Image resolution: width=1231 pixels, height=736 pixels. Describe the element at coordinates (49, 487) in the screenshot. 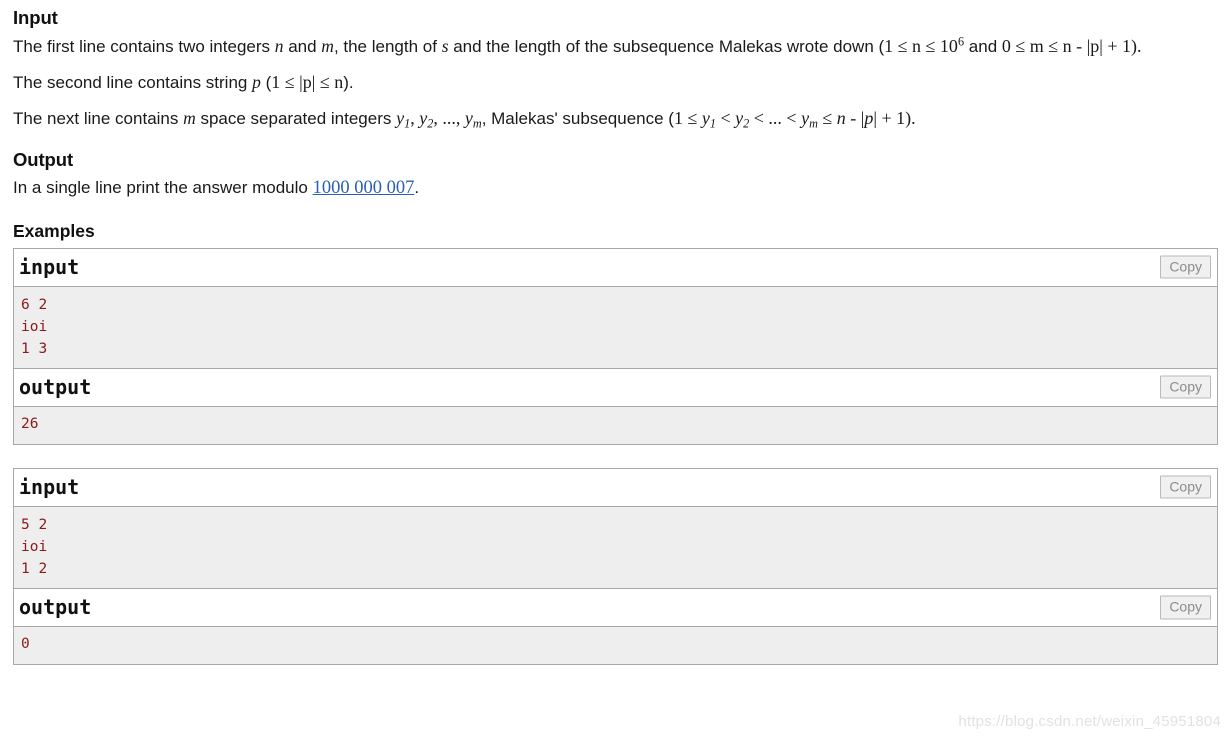

I see `input-label-2: input` at that location.